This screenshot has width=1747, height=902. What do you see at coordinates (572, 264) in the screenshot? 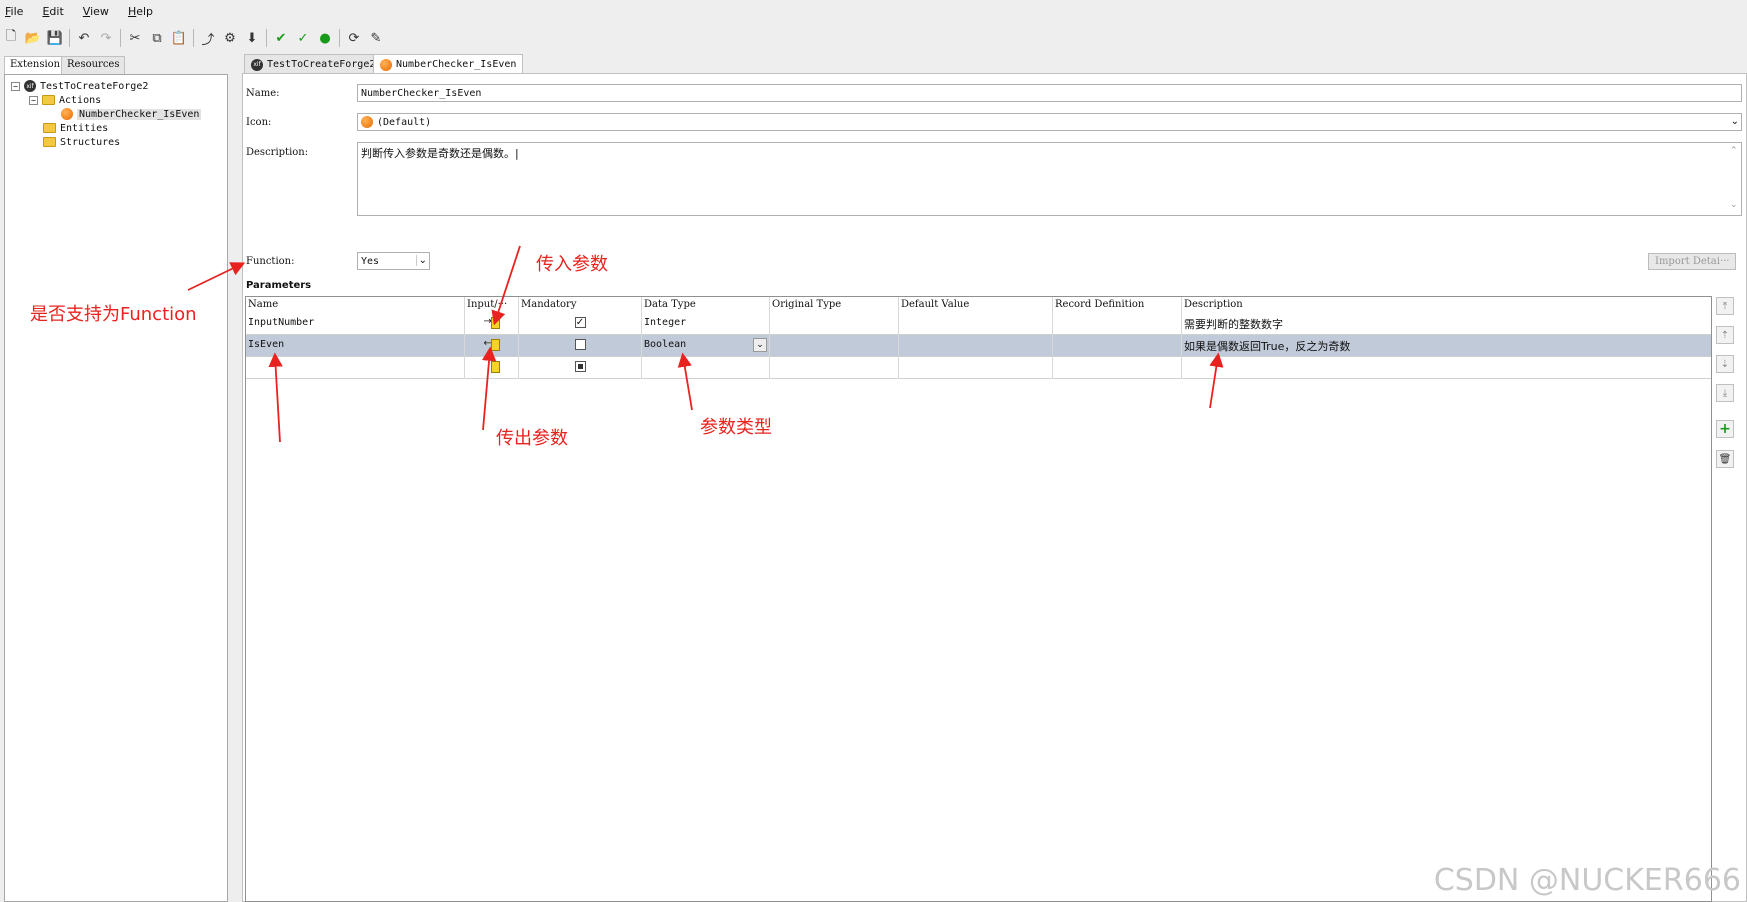
I see `annotation-input-param: 传入参数` at bounding box center [572, 264].